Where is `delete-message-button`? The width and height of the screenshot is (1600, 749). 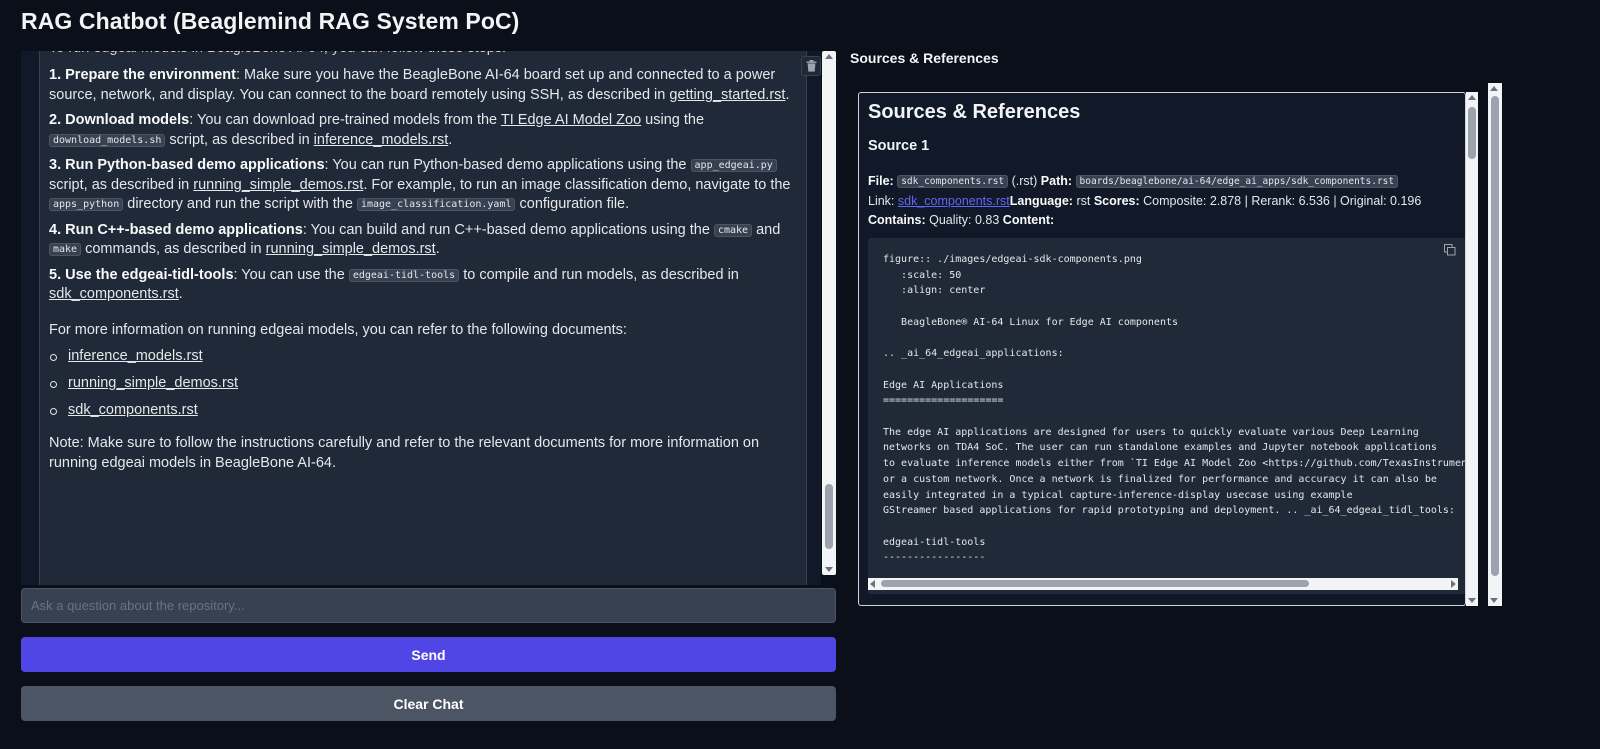
delete-message-button is located at coordinates (811, 66).